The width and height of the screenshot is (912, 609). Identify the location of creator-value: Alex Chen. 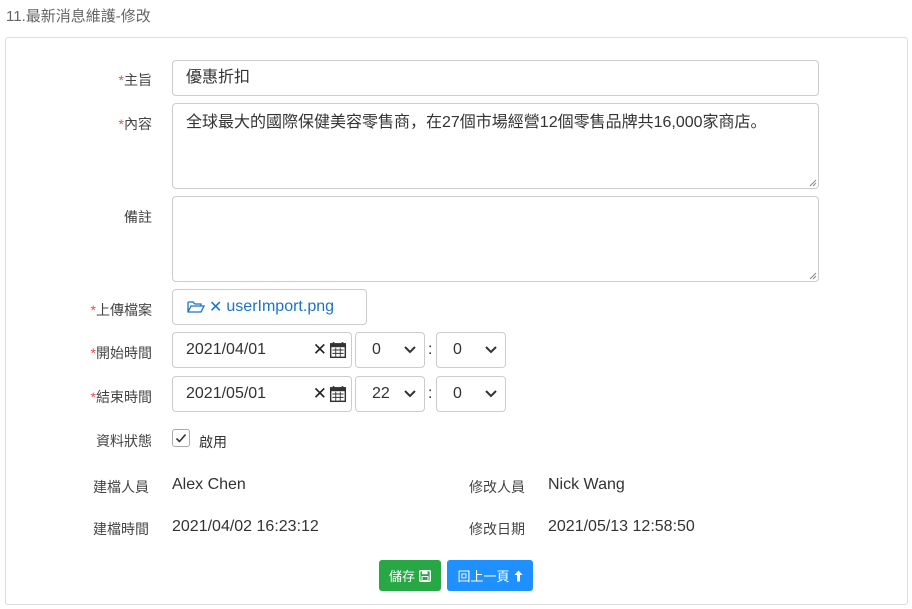
(209, 484).